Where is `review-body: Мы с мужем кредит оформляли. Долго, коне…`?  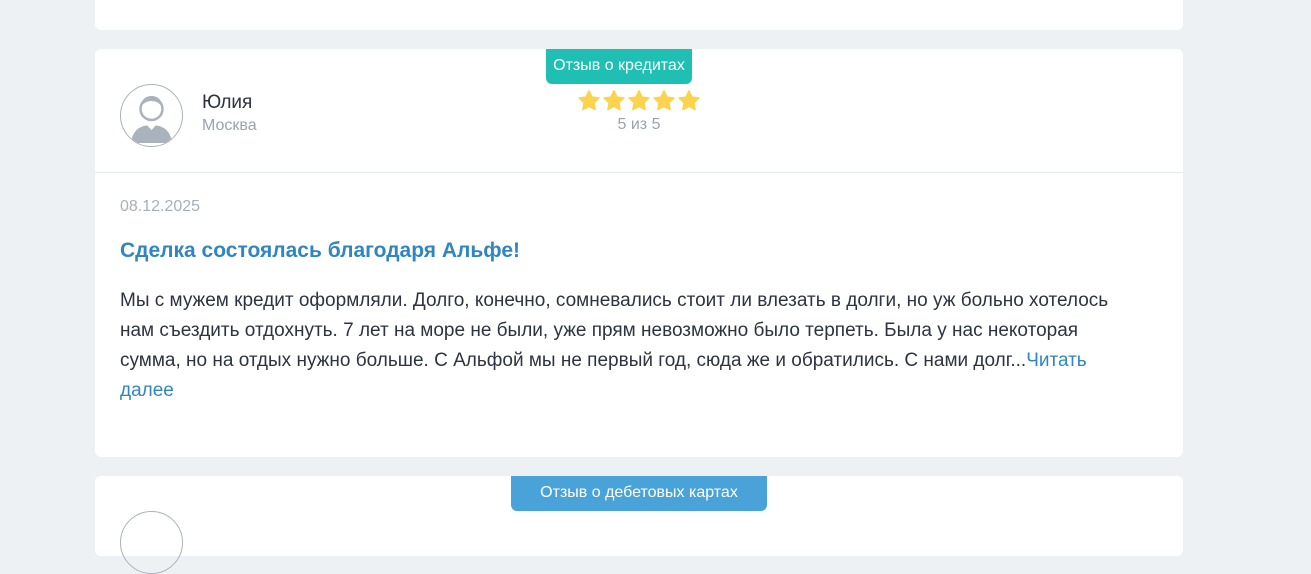
review-body: Мы с мужем кредит оформляли. Долго, коне… is located at coordinates (614, 330).